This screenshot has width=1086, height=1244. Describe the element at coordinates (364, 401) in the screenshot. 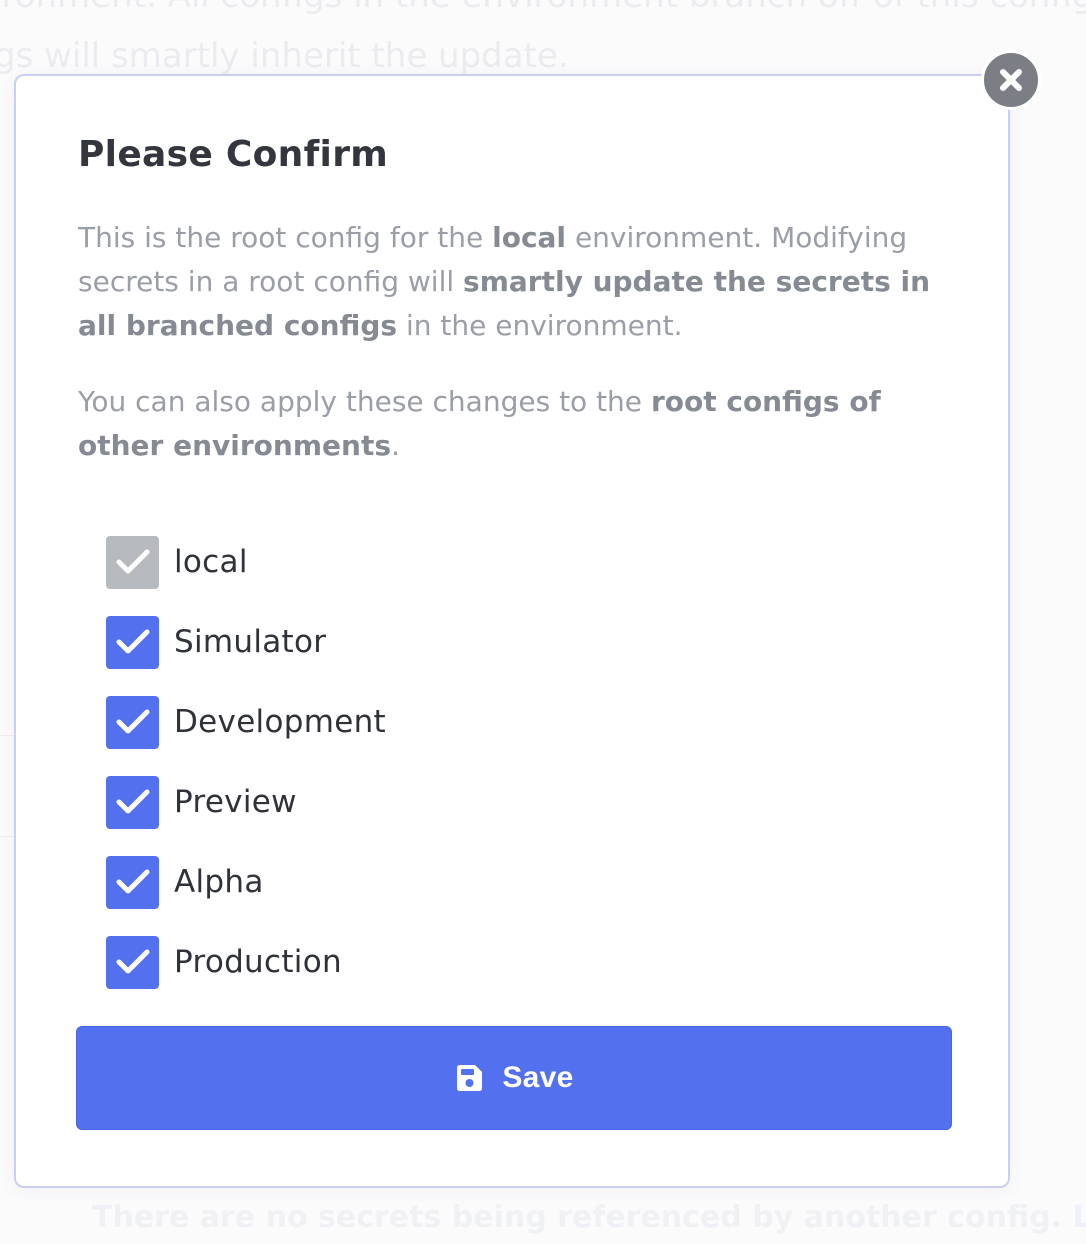

I see `instruction-text: You can also apply these changes to the` at that location.